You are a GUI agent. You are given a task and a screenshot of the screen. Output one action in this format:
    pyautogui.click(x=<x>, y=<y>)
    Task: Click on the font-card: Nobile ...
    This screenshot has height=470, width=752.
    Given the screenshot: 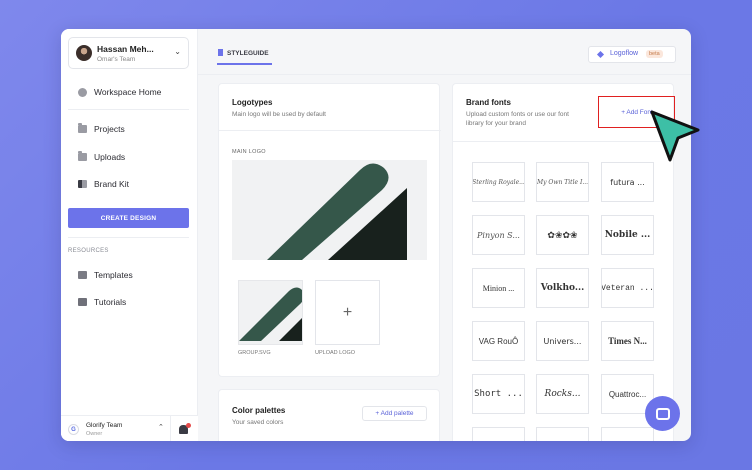 What is the action you would take?
    pyautogui.click(x=627, y=235)
    